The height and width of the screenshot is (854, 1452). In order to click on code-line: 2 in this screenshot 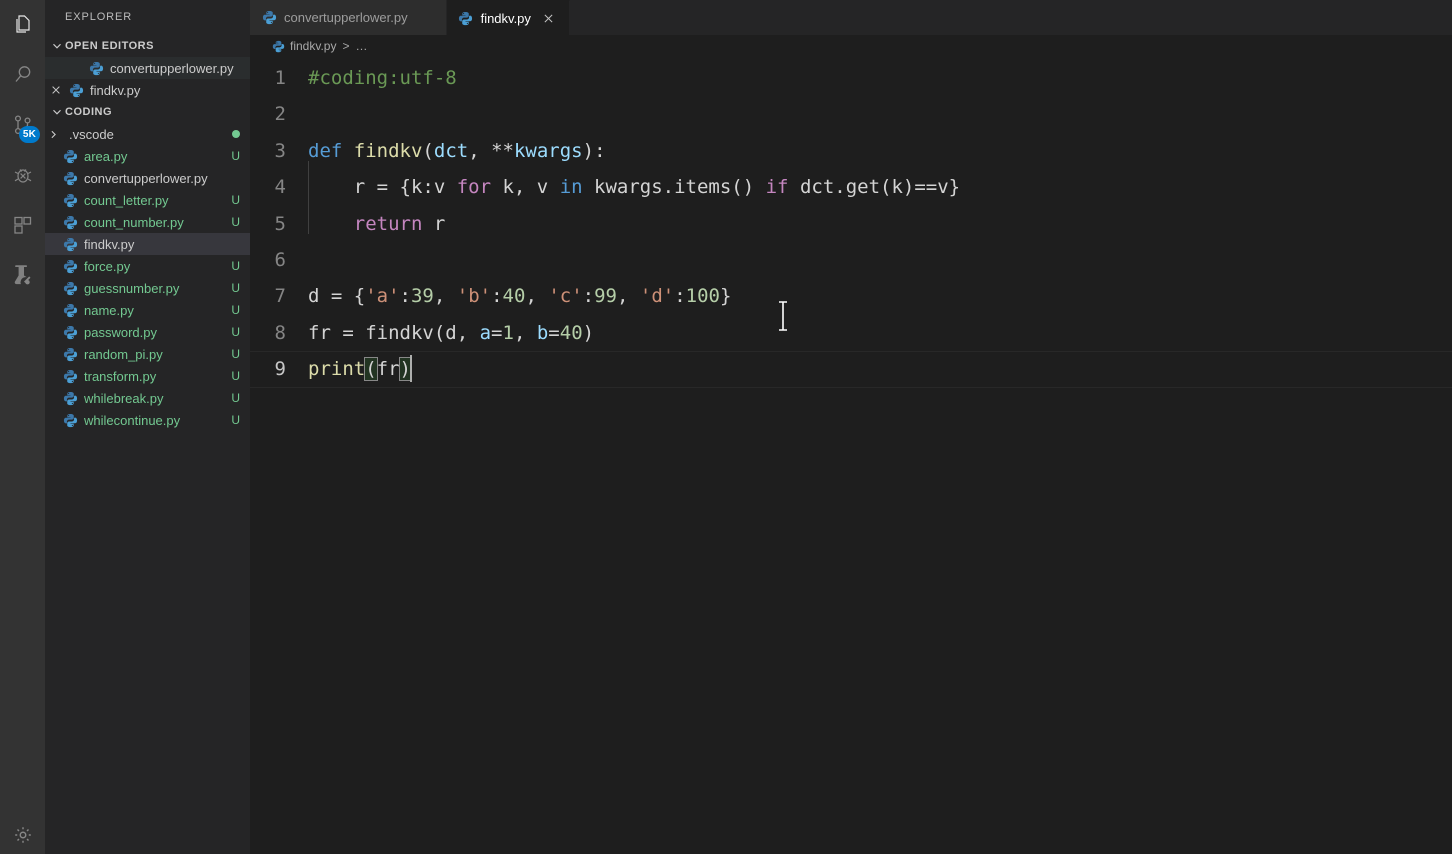, I will do `click(851, 114)`.